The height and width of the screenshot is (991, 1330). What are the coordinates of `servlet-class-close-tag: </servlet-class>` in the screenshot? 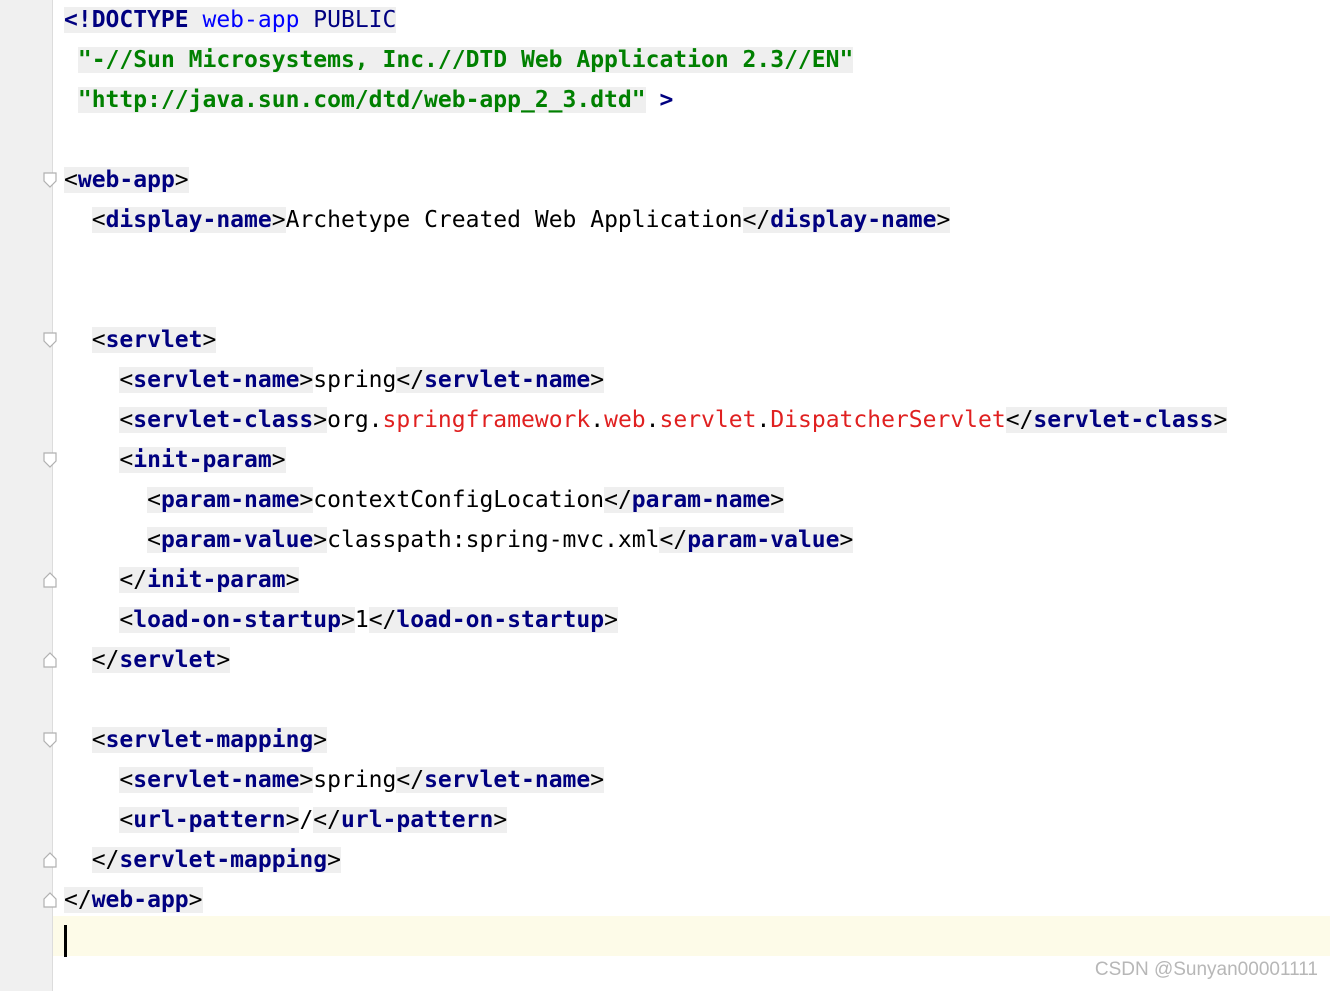 It's located at (1116, 420).